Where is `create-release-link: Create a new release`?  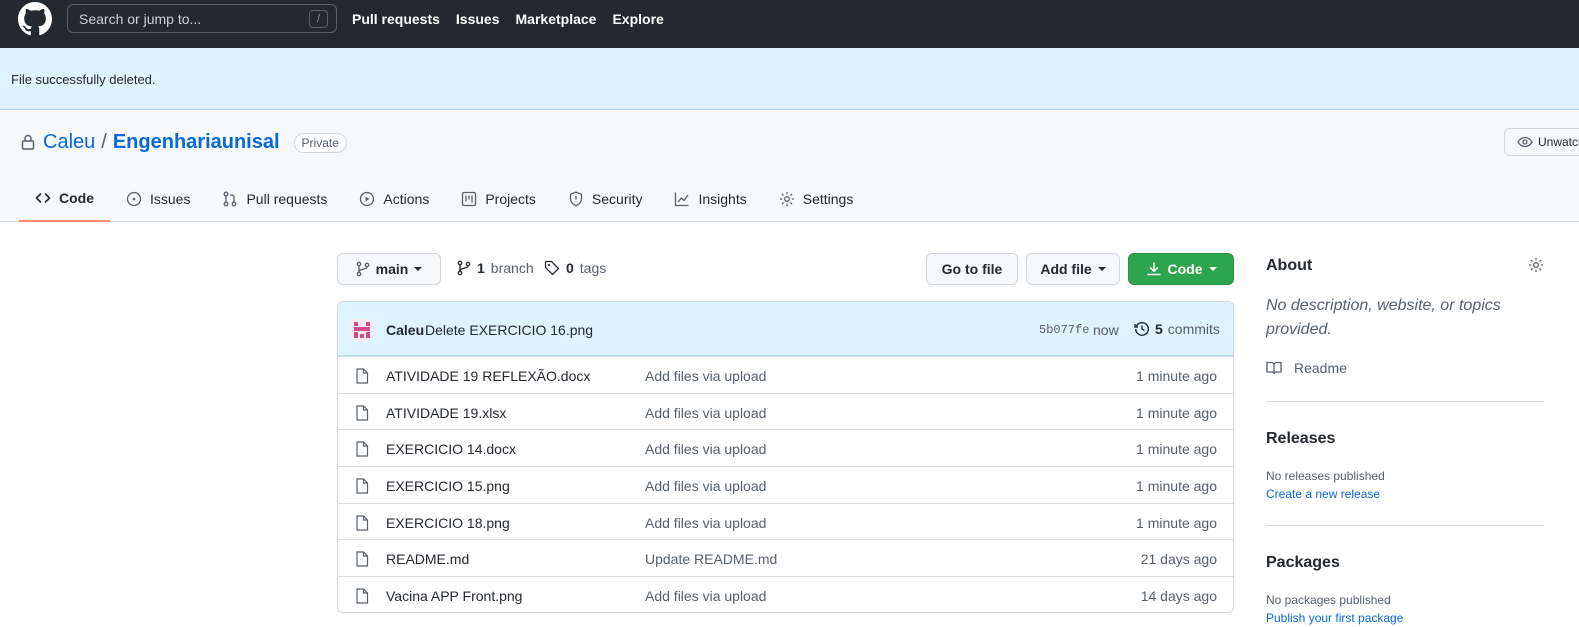
create-release-link: Create a new release is located at coordinates (1323, 494).